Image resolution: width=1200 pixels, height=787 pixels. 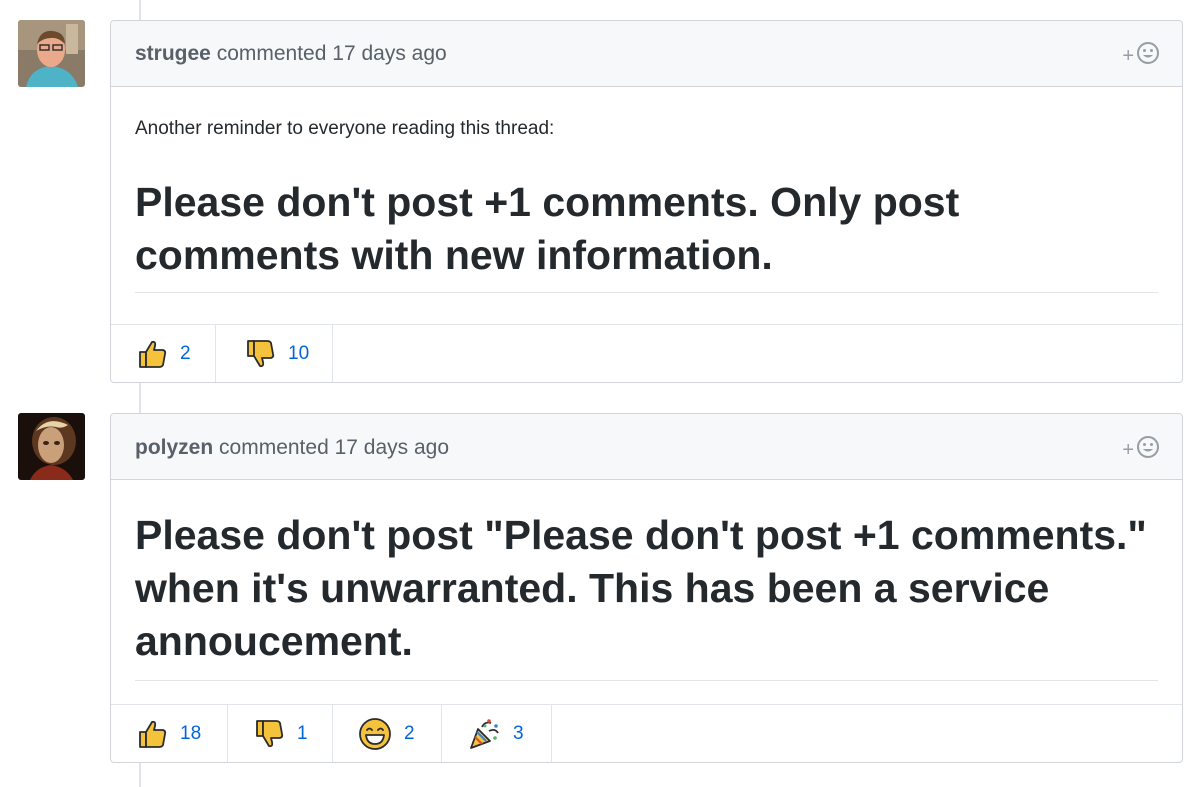 What do you see at coordinates (169, 733) in the screenshot?
I see `reaction-thumbs-up: 18` at bounding box center [169, 733].